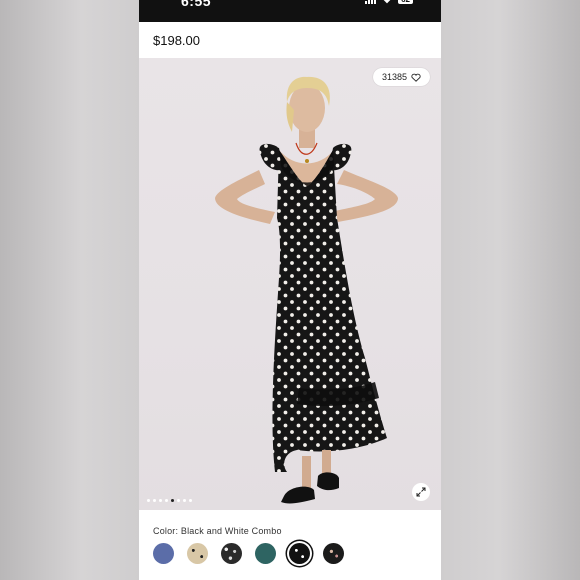  I want to click on status-bar: 6:55 62, so click(290, 11).